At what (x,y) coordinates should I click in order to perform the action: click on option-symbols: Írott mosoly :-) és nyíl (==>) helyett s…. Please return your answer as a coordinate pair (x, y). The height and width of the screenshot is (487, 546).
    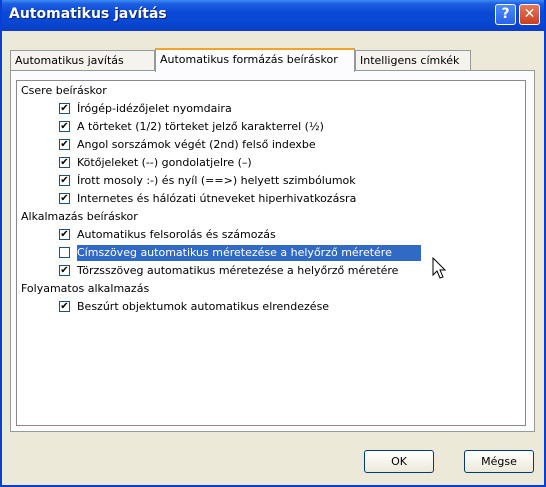
    Looking at the image, I should click on (268, 181).